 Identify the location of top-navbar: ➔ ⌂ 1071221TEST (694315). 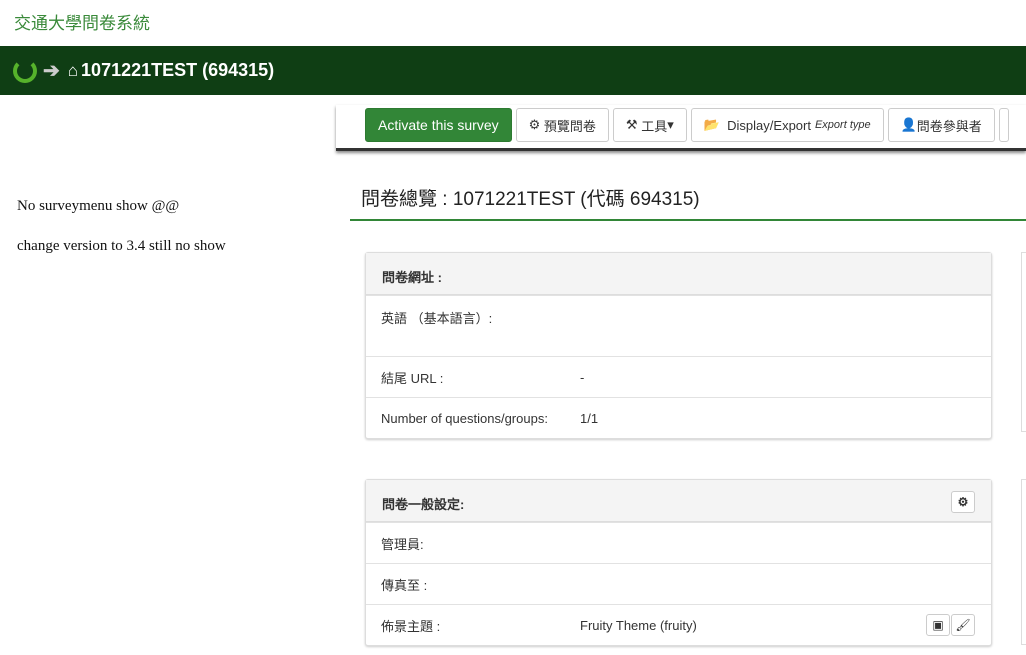
(513, 70).